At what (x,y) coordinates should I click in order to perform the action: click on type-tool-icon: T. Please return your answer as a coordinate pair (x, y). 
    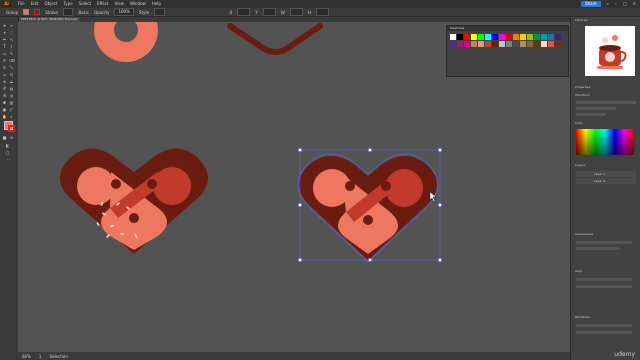
    Looking at the image, I should click on (4, 46).